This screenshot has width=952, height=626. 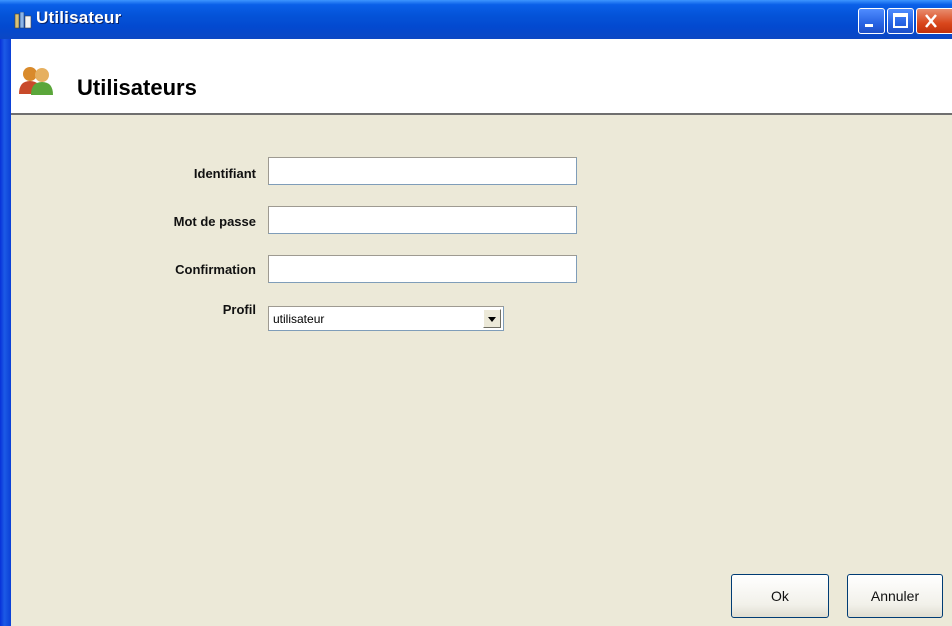 What do you see at coordinates (299, 319) in the screenshot?
I see `profil-selected-value: utilisateur` at bounding box center [299, 319].